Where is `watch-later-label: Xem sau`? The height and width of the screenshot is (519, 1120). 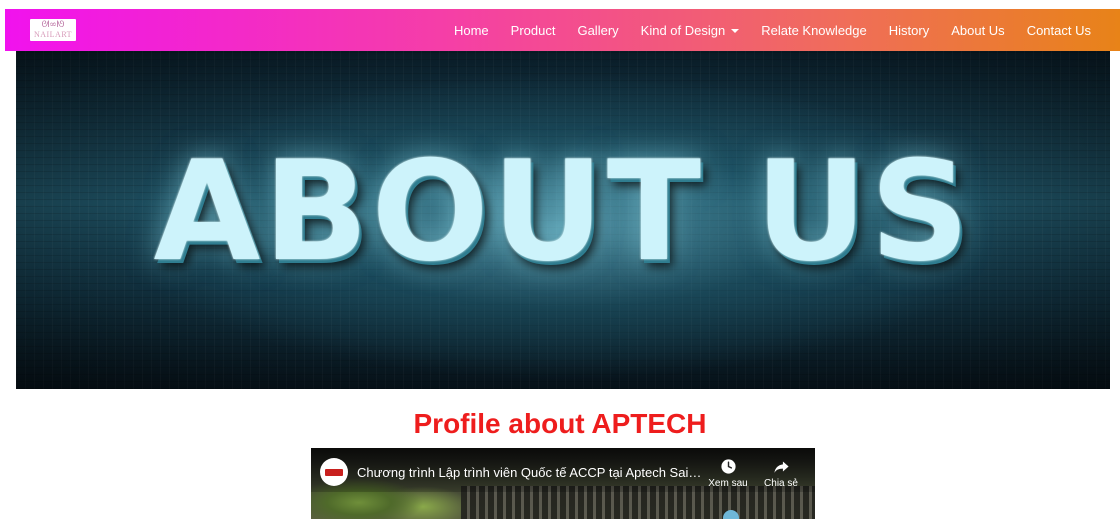 watch-later-label: Xem sau is located at coordinates (728, 483).